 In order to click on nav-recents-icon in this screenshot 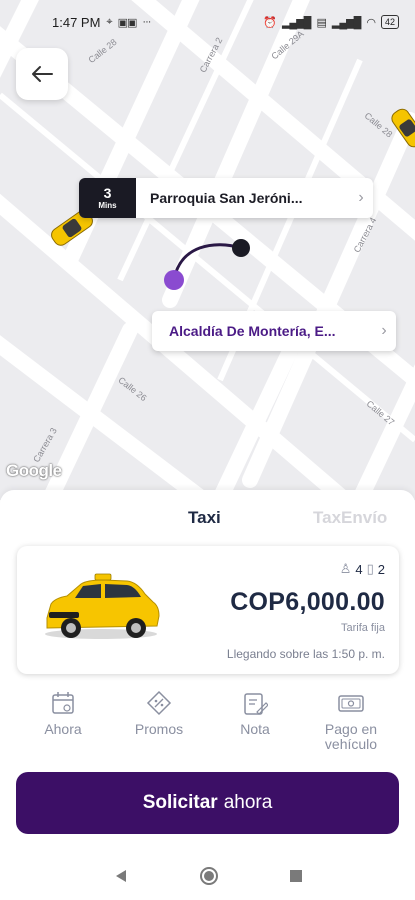, I will do `click(296, 876)`.